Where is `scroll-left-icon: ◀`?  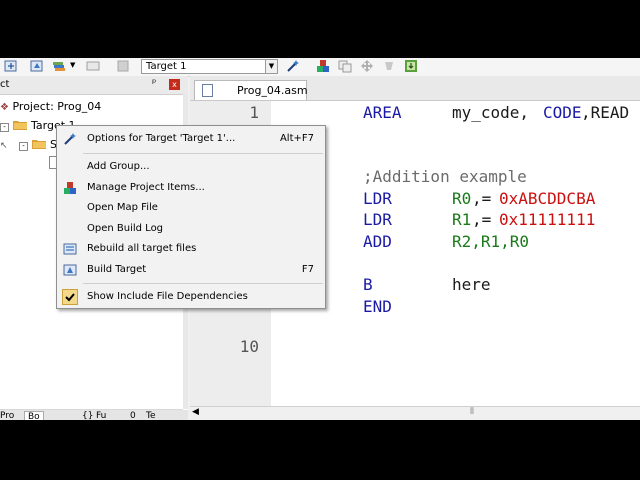
scroll-left-icon: ◀ is located at coordinates (195, 412).